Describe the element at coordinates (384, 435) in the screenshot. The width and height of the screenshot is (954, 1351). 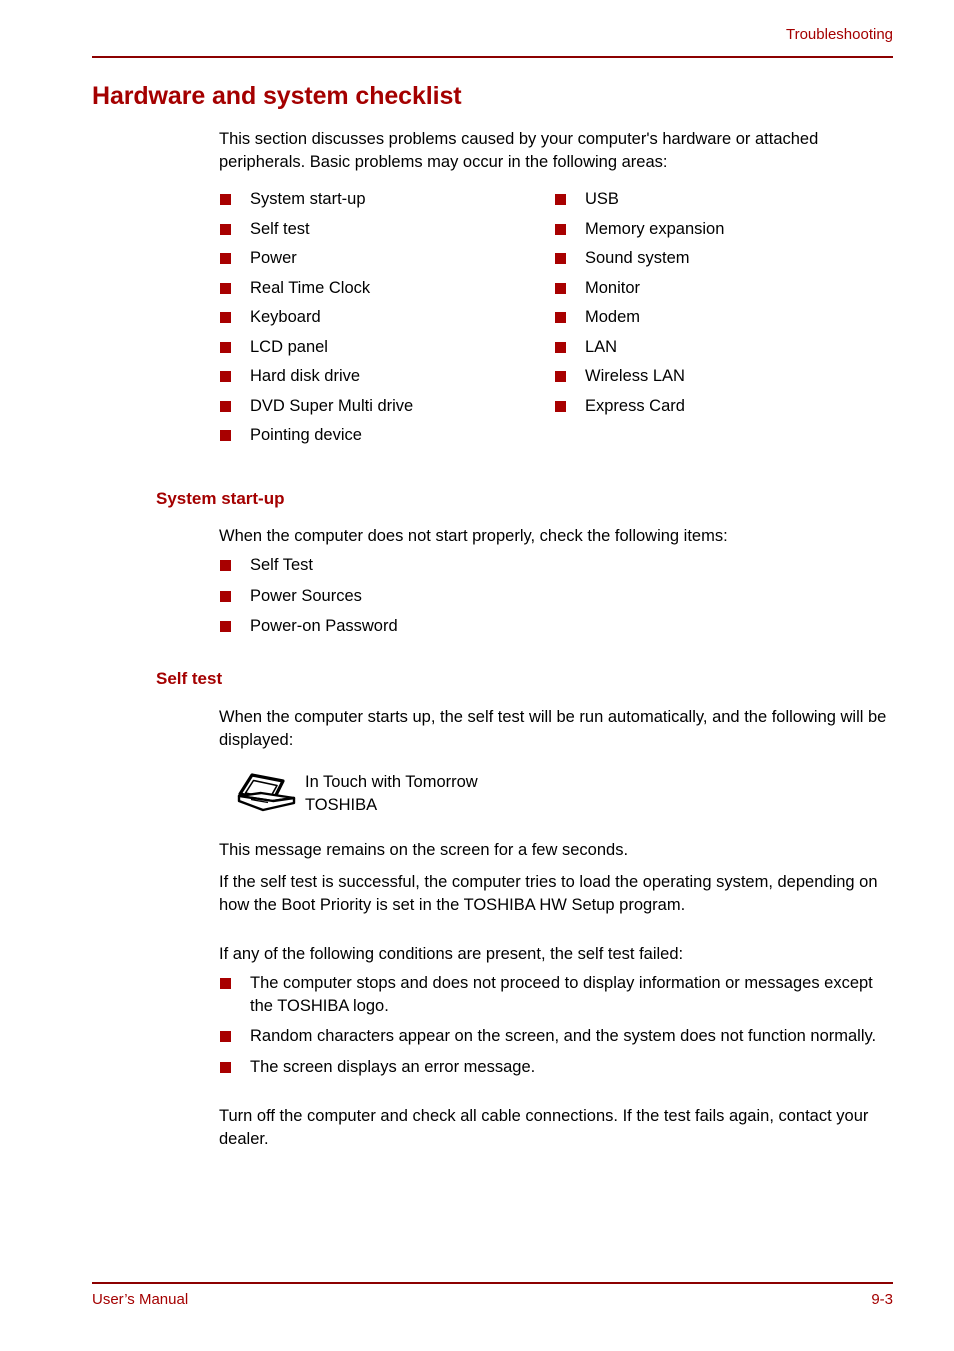
I see `list-item: Pointing device` at that location.